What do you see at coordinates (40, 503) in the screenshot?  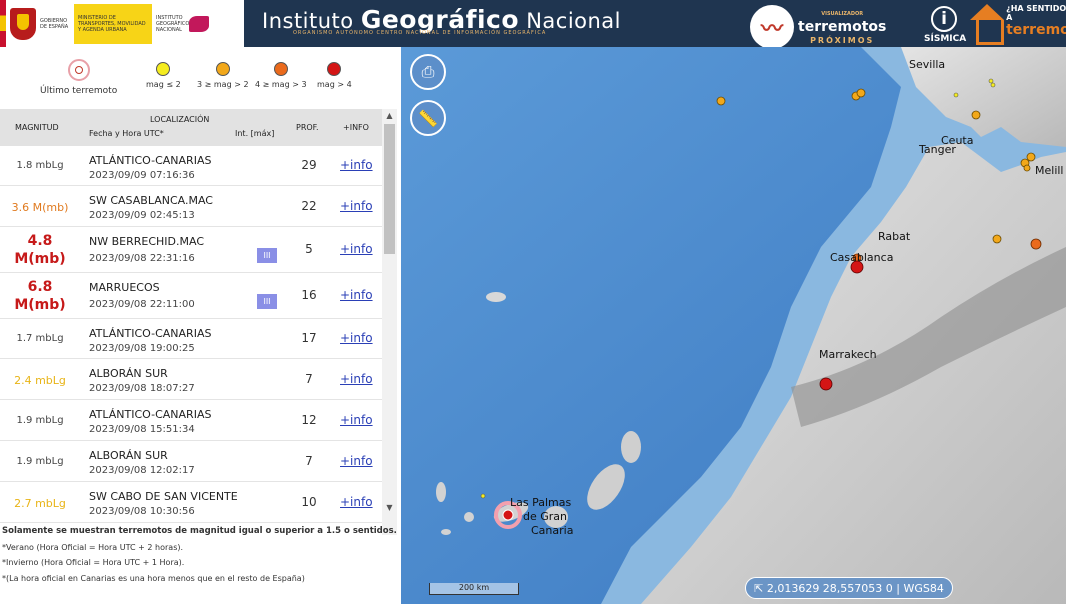 I see `row-magnitude: 2.7 mbLg` at bounding box center [40, 503].